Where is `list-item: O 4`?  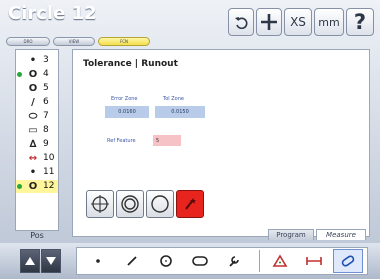
list-item: O 4 is located at coordinates (37, 74).